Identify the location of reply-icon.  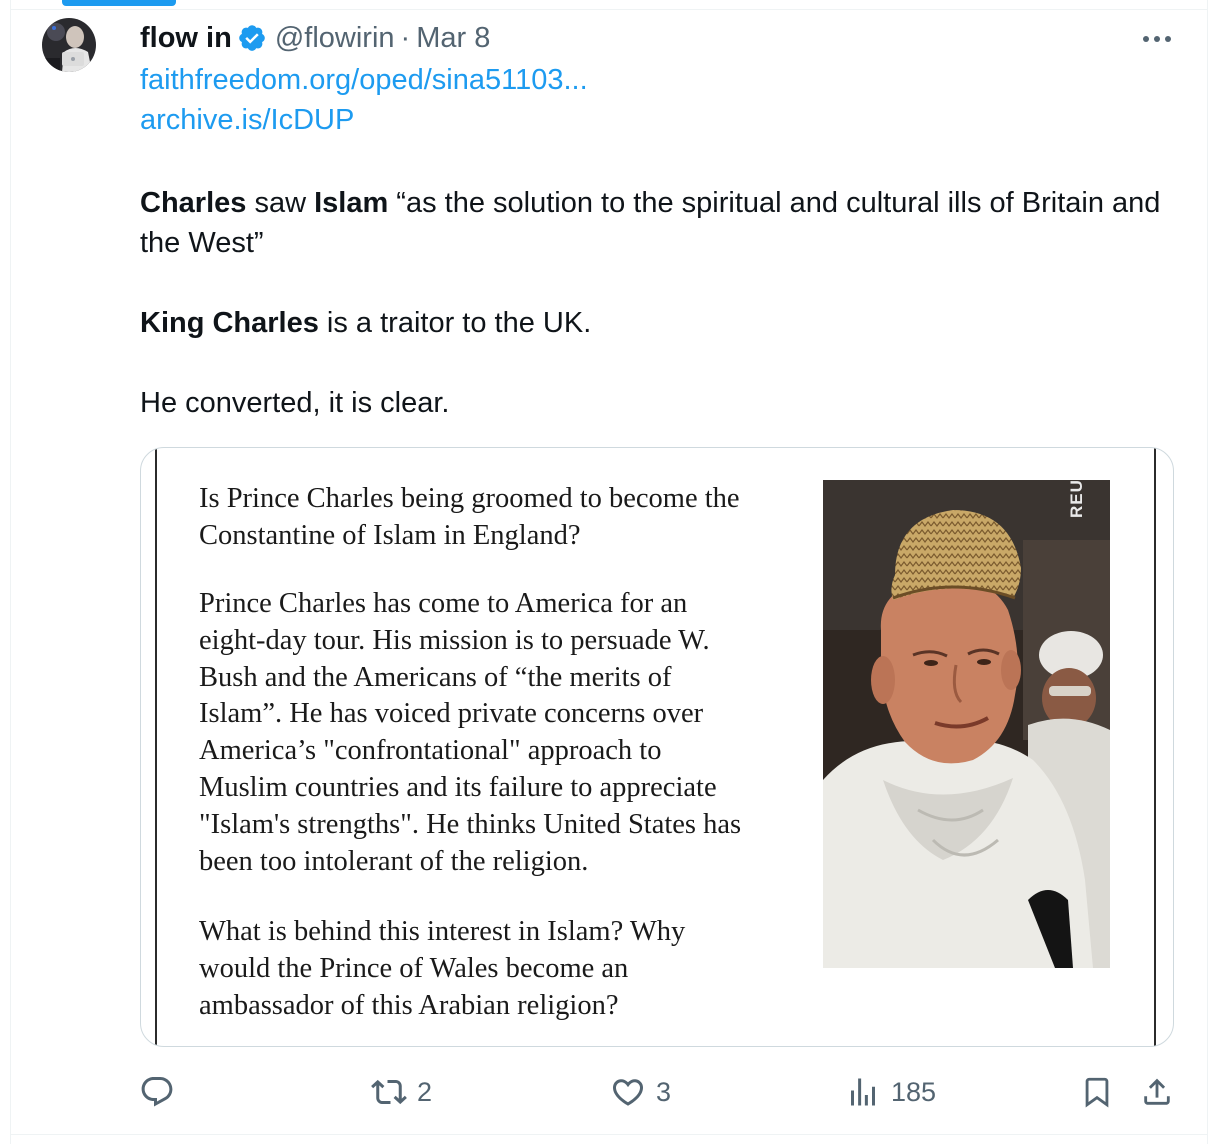
(157, 1092).